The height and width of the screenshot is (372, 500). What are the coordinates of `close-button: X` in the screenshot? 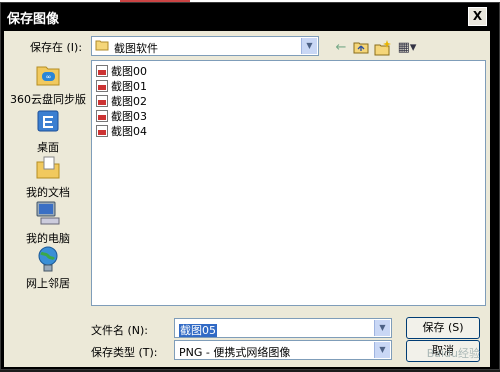 It's located at (477, 16).